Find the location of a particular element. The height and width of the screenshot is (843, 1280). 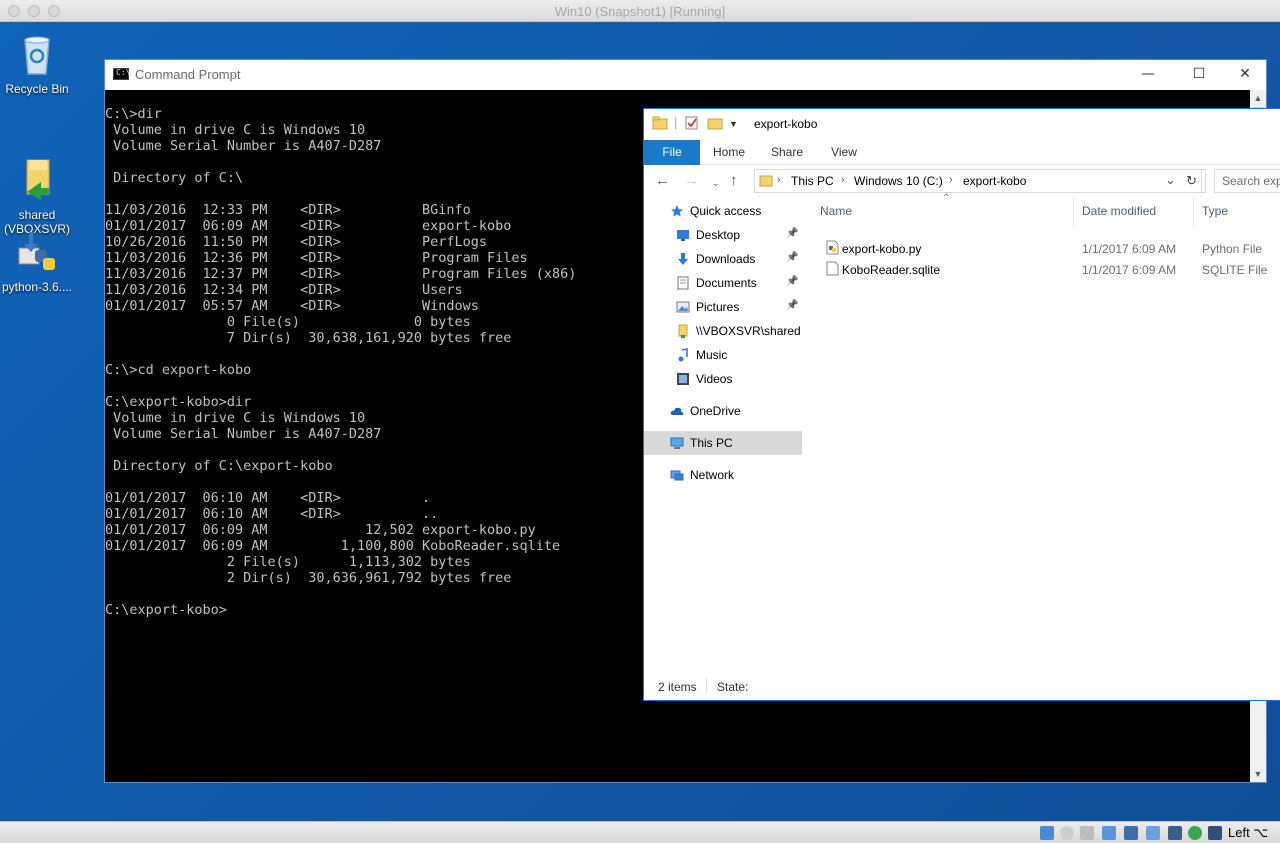

file-name: export-kobo.py is located at coordinates (882, 249).